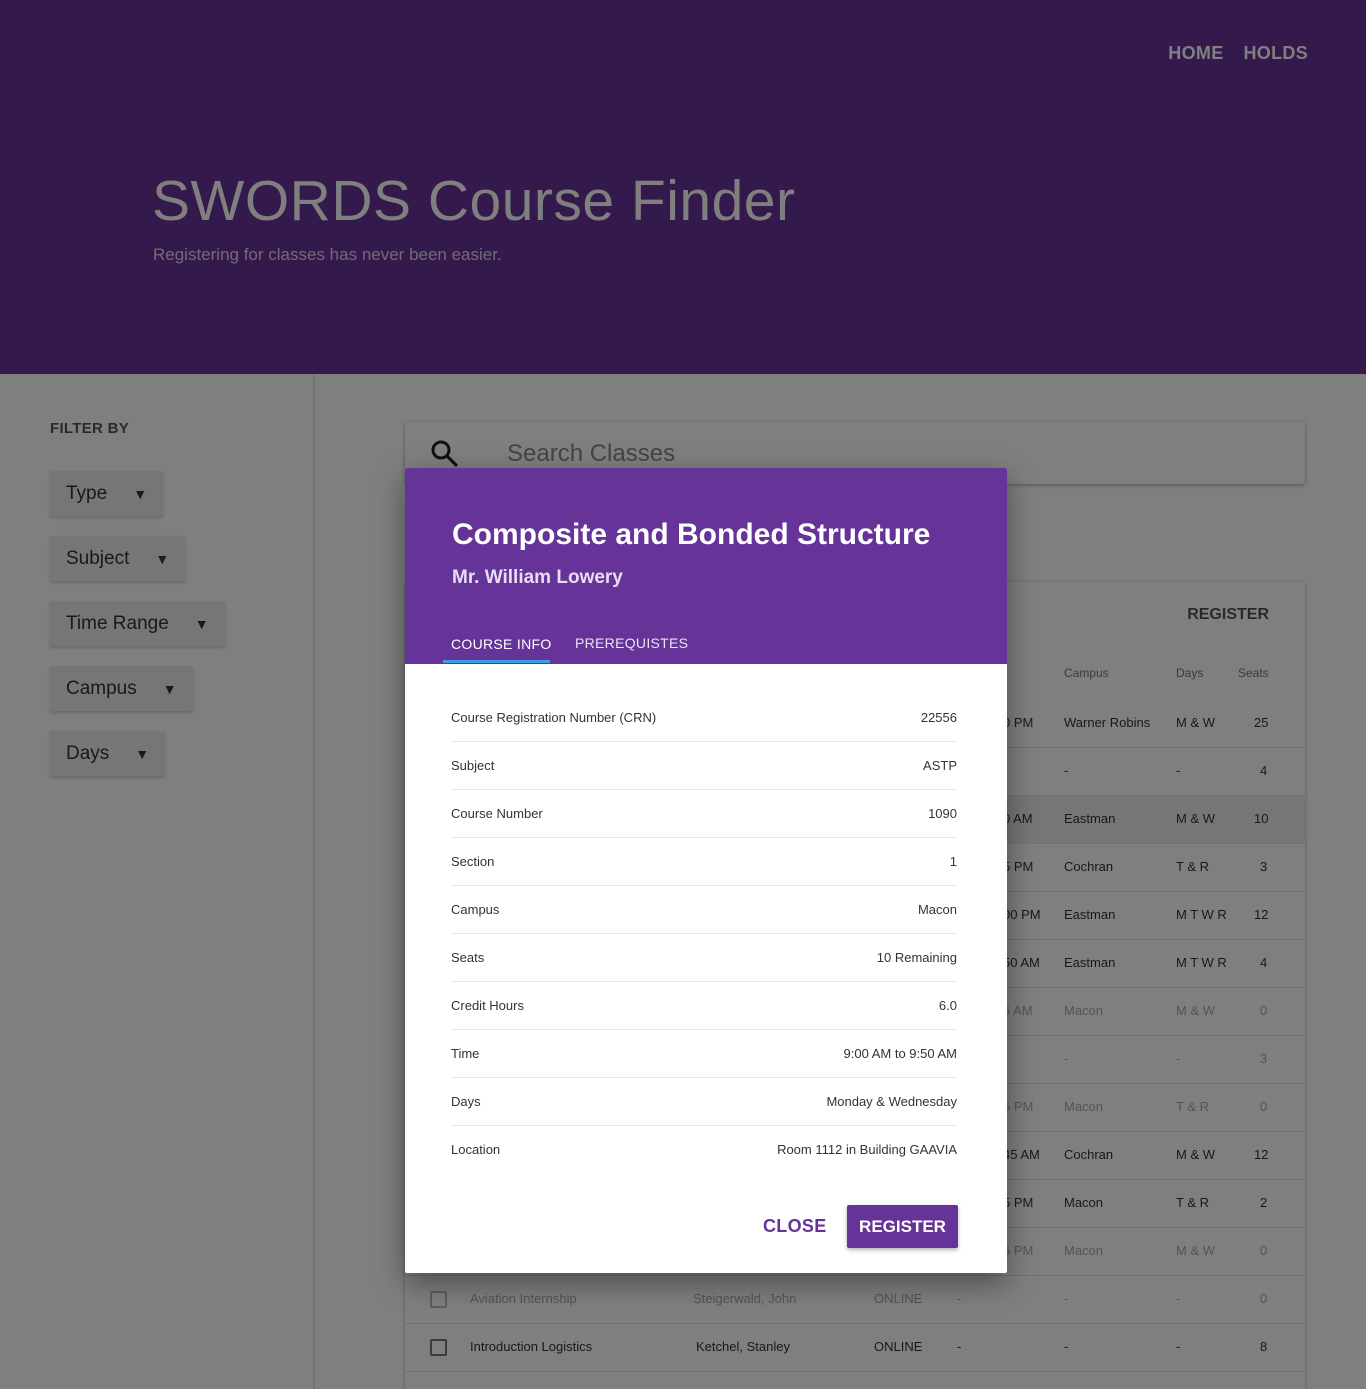 This screenshot has width=1366, height=1389. I want to click on info-row-location: Location Room 1112 in Building GAAVIA, so click(704, 1150).